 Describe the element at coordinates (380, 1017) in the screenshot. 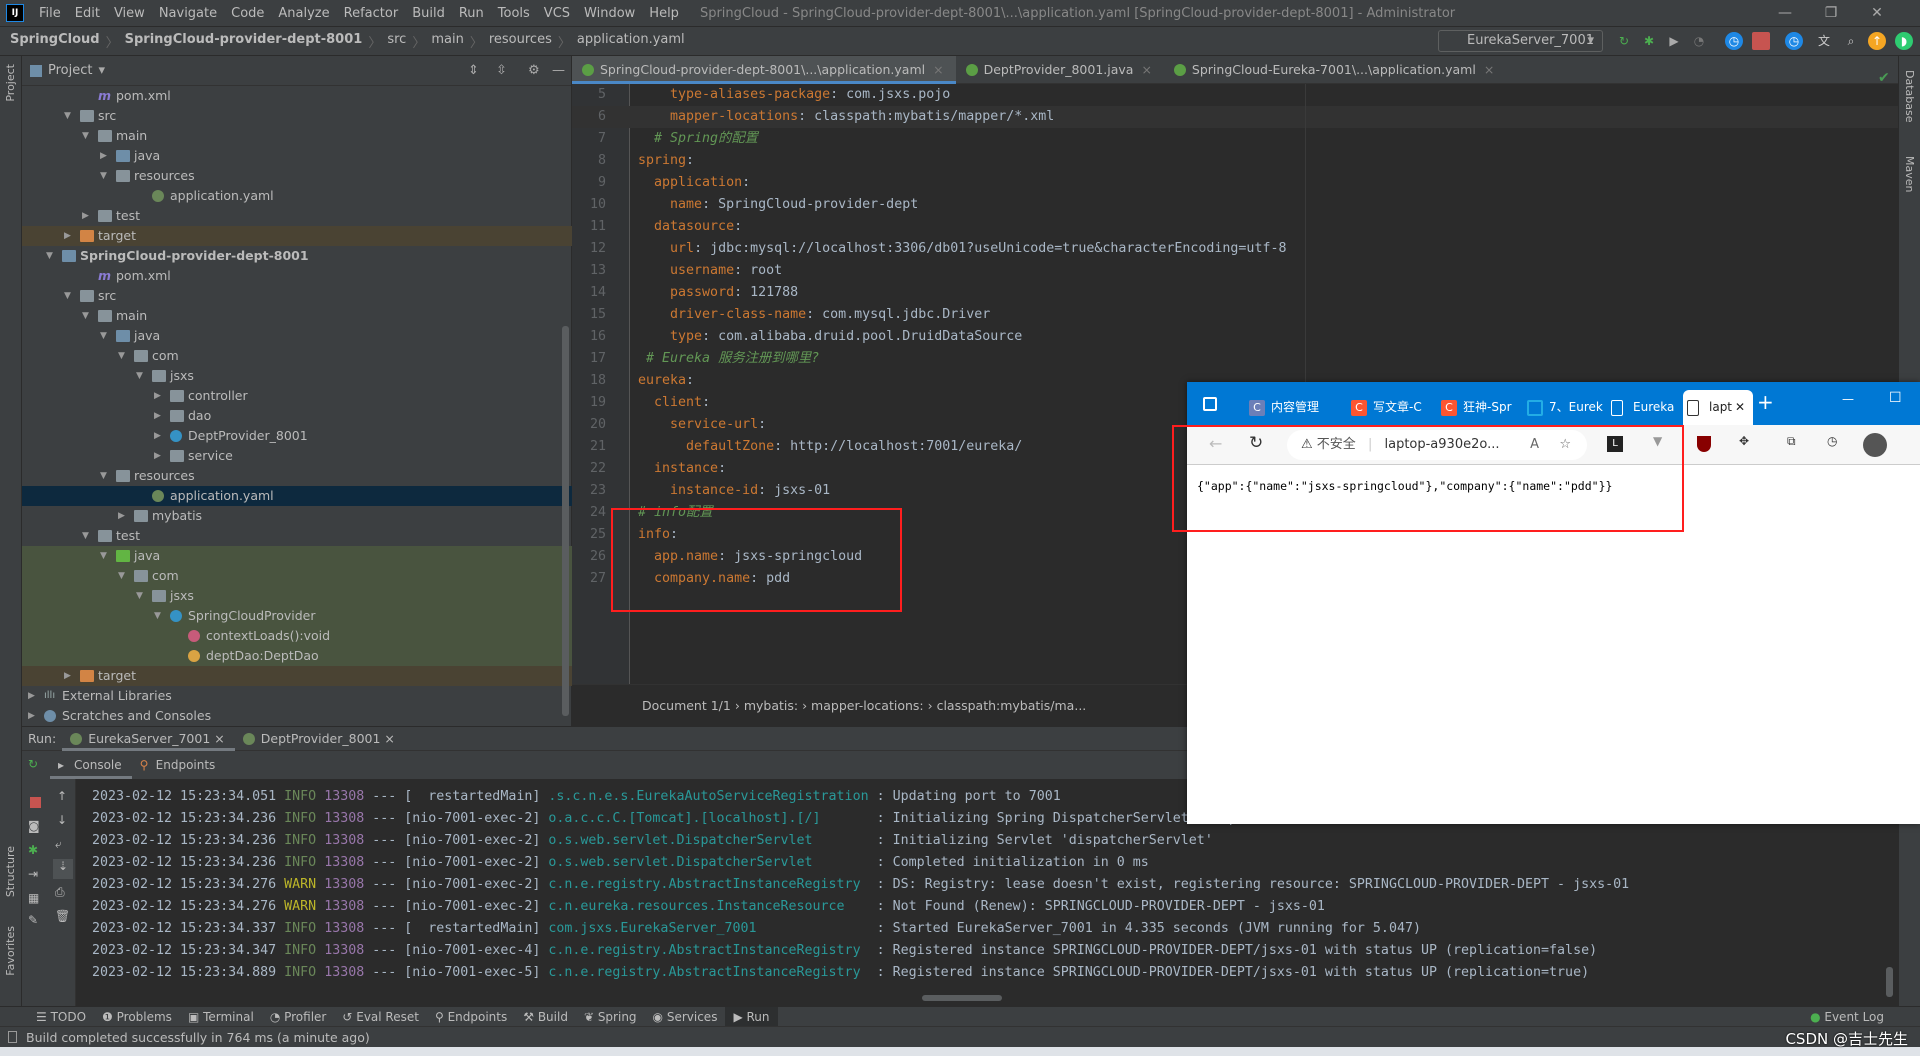

I see `tool-eval-reset: ↺ Eval Reset` at that location.